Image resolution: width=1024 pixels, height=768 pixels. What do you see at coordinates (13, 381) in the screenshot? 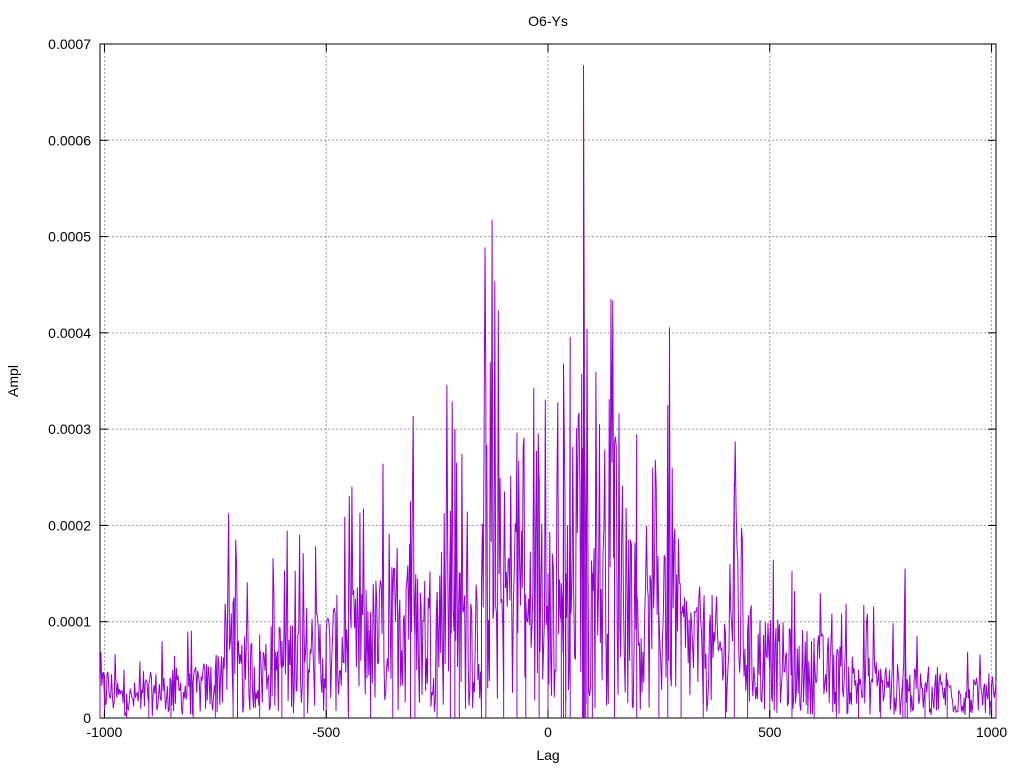
I see `y-axis-label: Ampl` at bounding box center [13, 381].